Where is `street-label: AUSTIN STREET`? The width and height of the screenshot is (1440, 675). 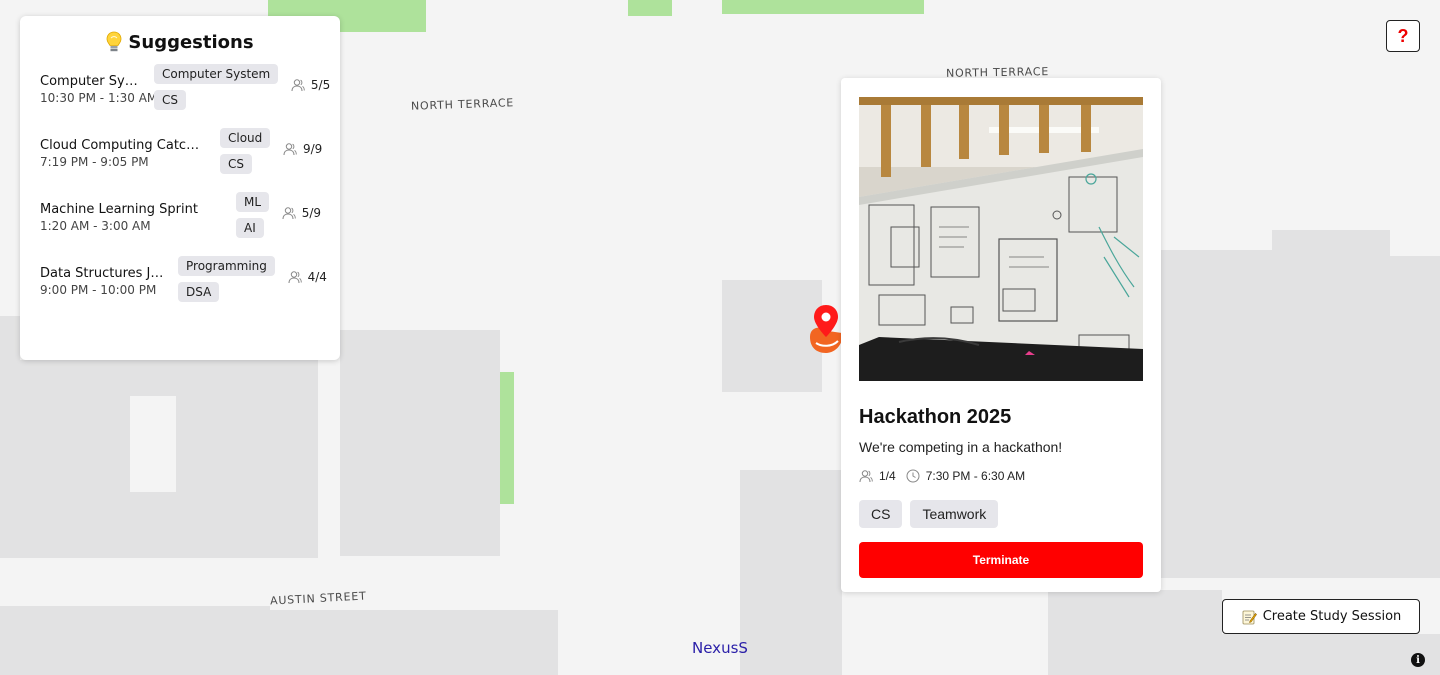
street-label: AUSTIN STREET is located at coordinates (318, 598).